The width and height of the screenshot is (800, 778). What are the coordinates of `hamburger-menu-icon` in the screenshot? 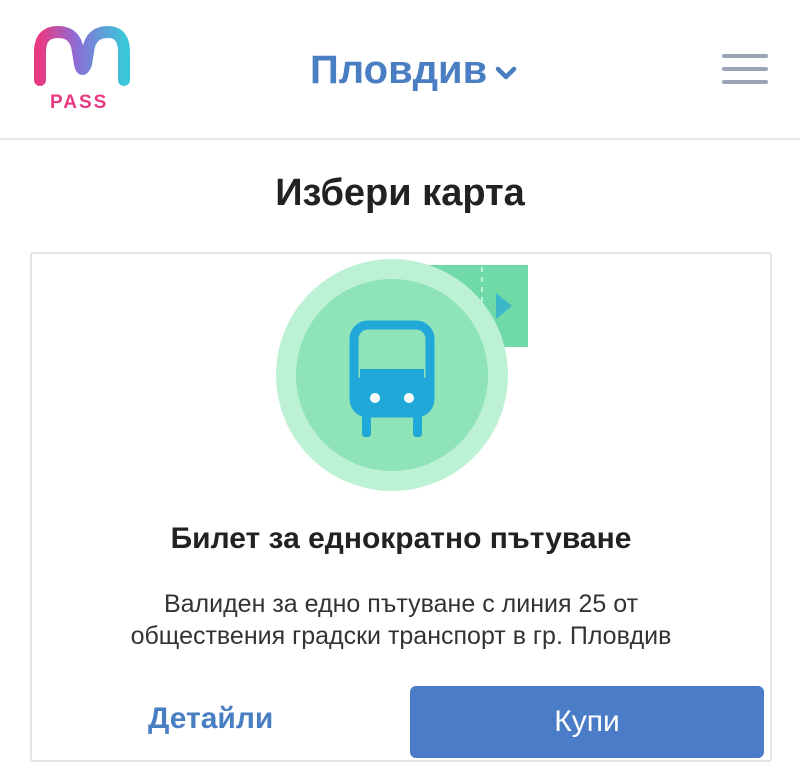 It's located at (745, 69).